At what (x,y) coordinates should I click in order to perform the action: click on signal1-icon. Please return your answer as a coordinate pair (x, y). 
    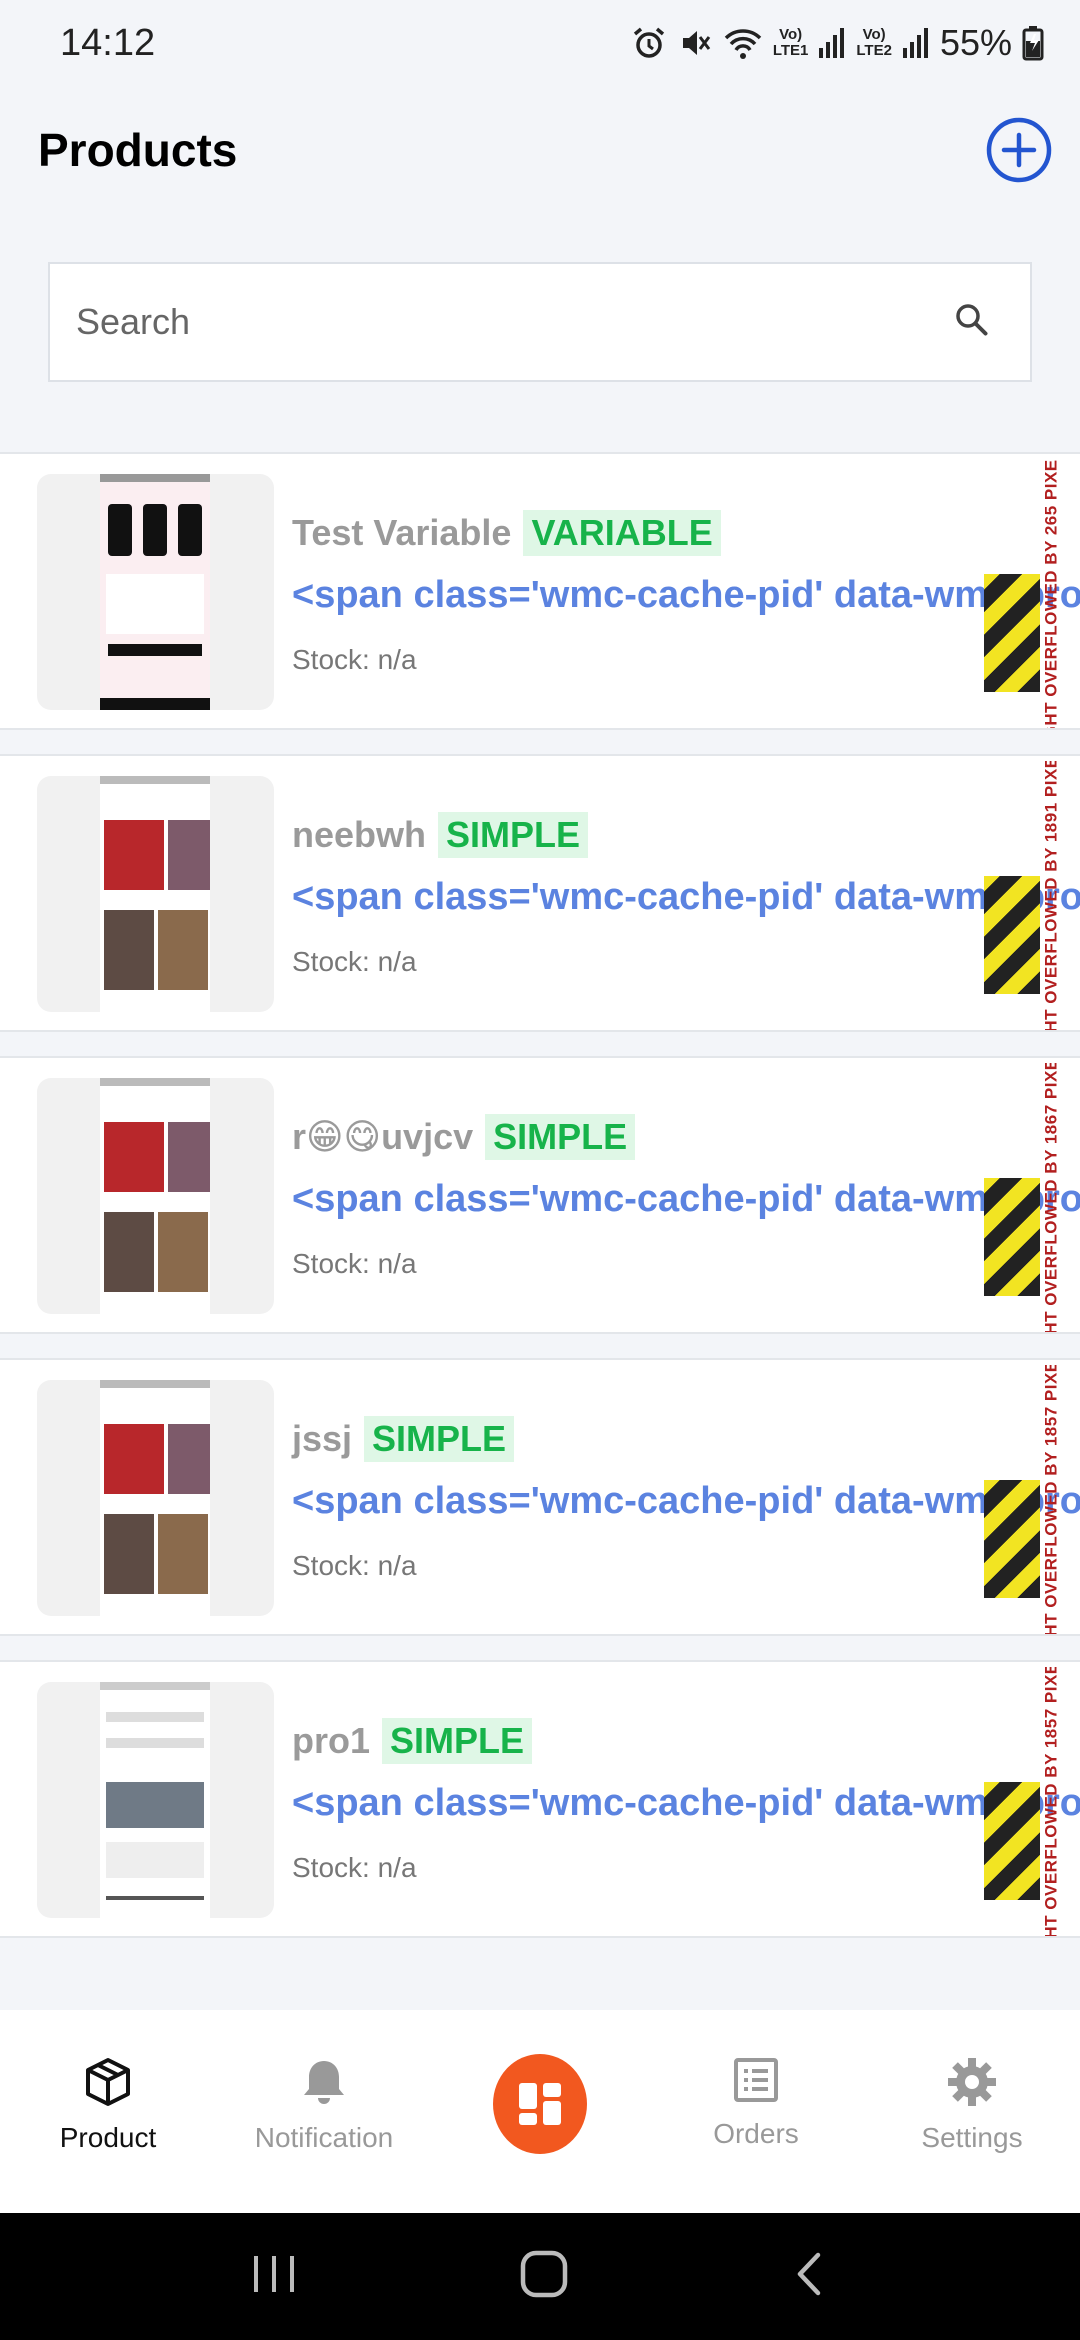
    Looking at the image, I should click on (832, 43).